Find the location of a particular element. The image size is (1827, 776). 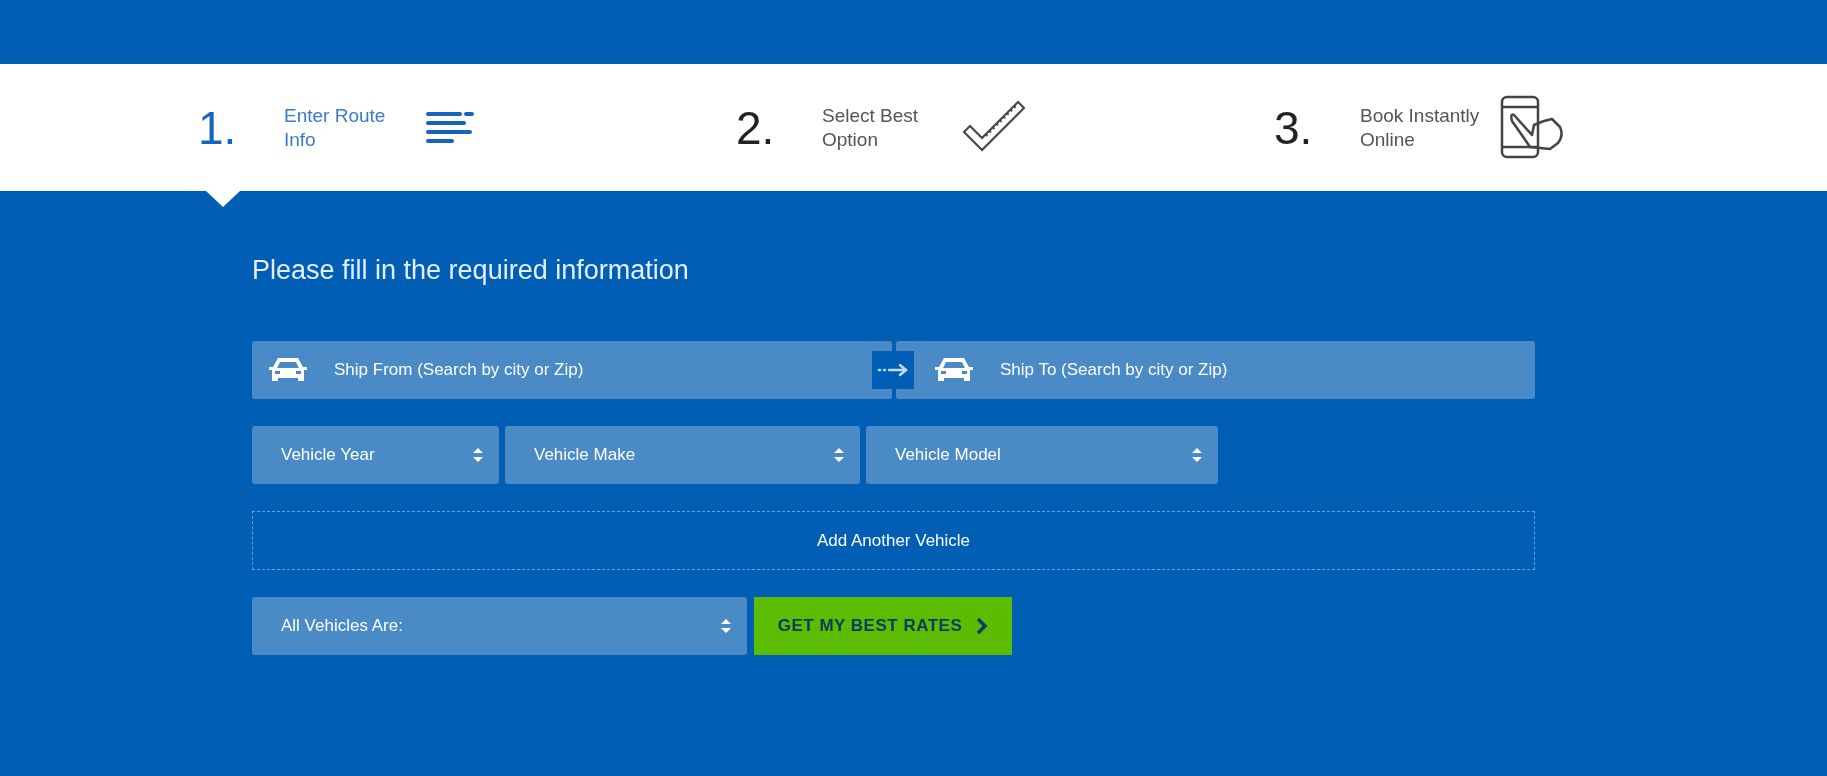

vehicle-select: Vehicle Model is located at coordinates (1042, 455).